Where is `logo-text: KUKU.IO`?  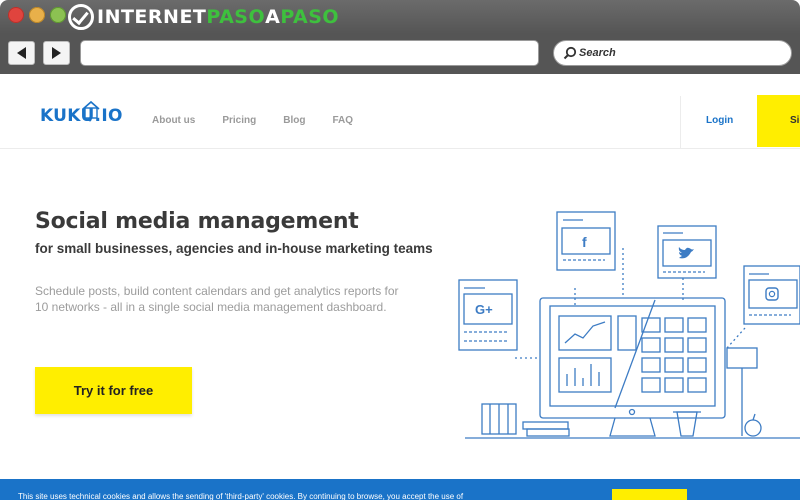
logo-text: KUKU.IO is located at coordinates (81, 116).